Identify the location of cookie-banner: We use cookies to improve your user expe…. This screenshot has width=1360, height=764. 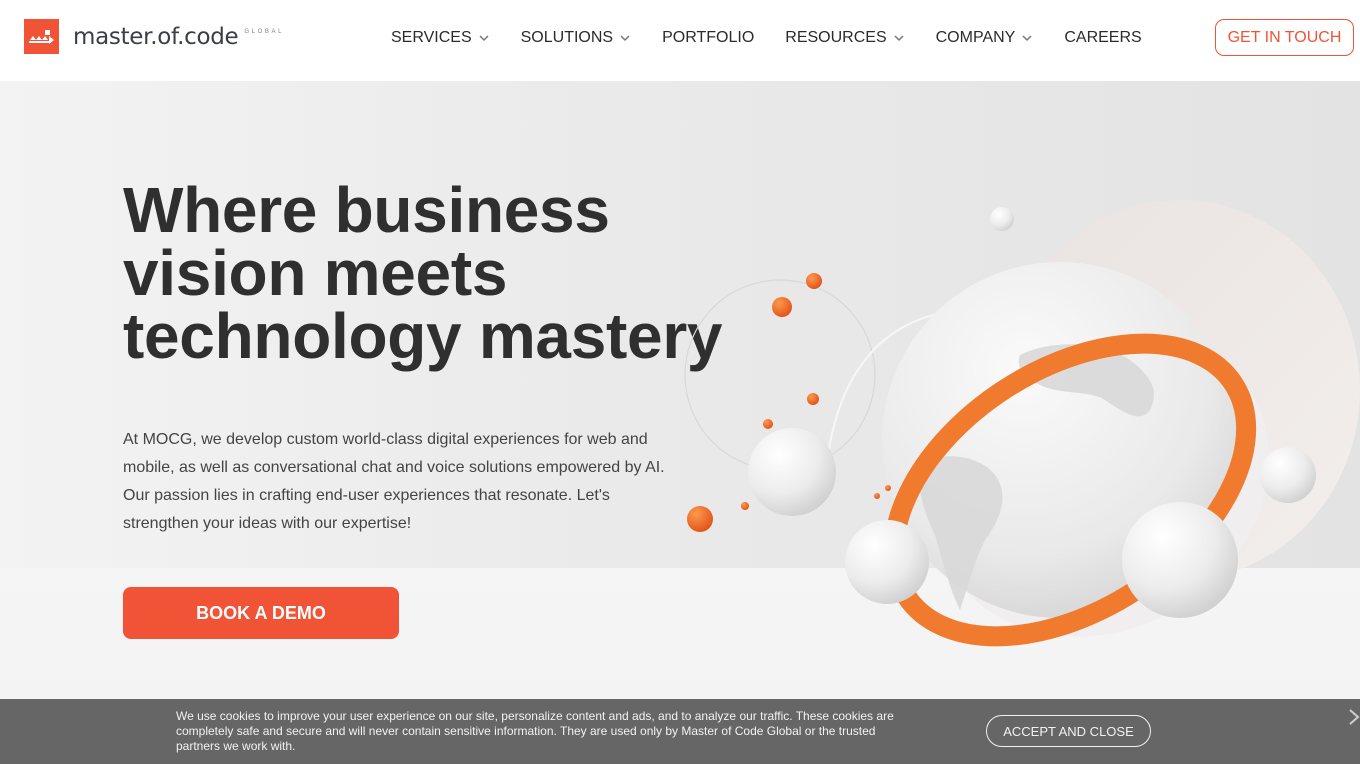
(680, 731).